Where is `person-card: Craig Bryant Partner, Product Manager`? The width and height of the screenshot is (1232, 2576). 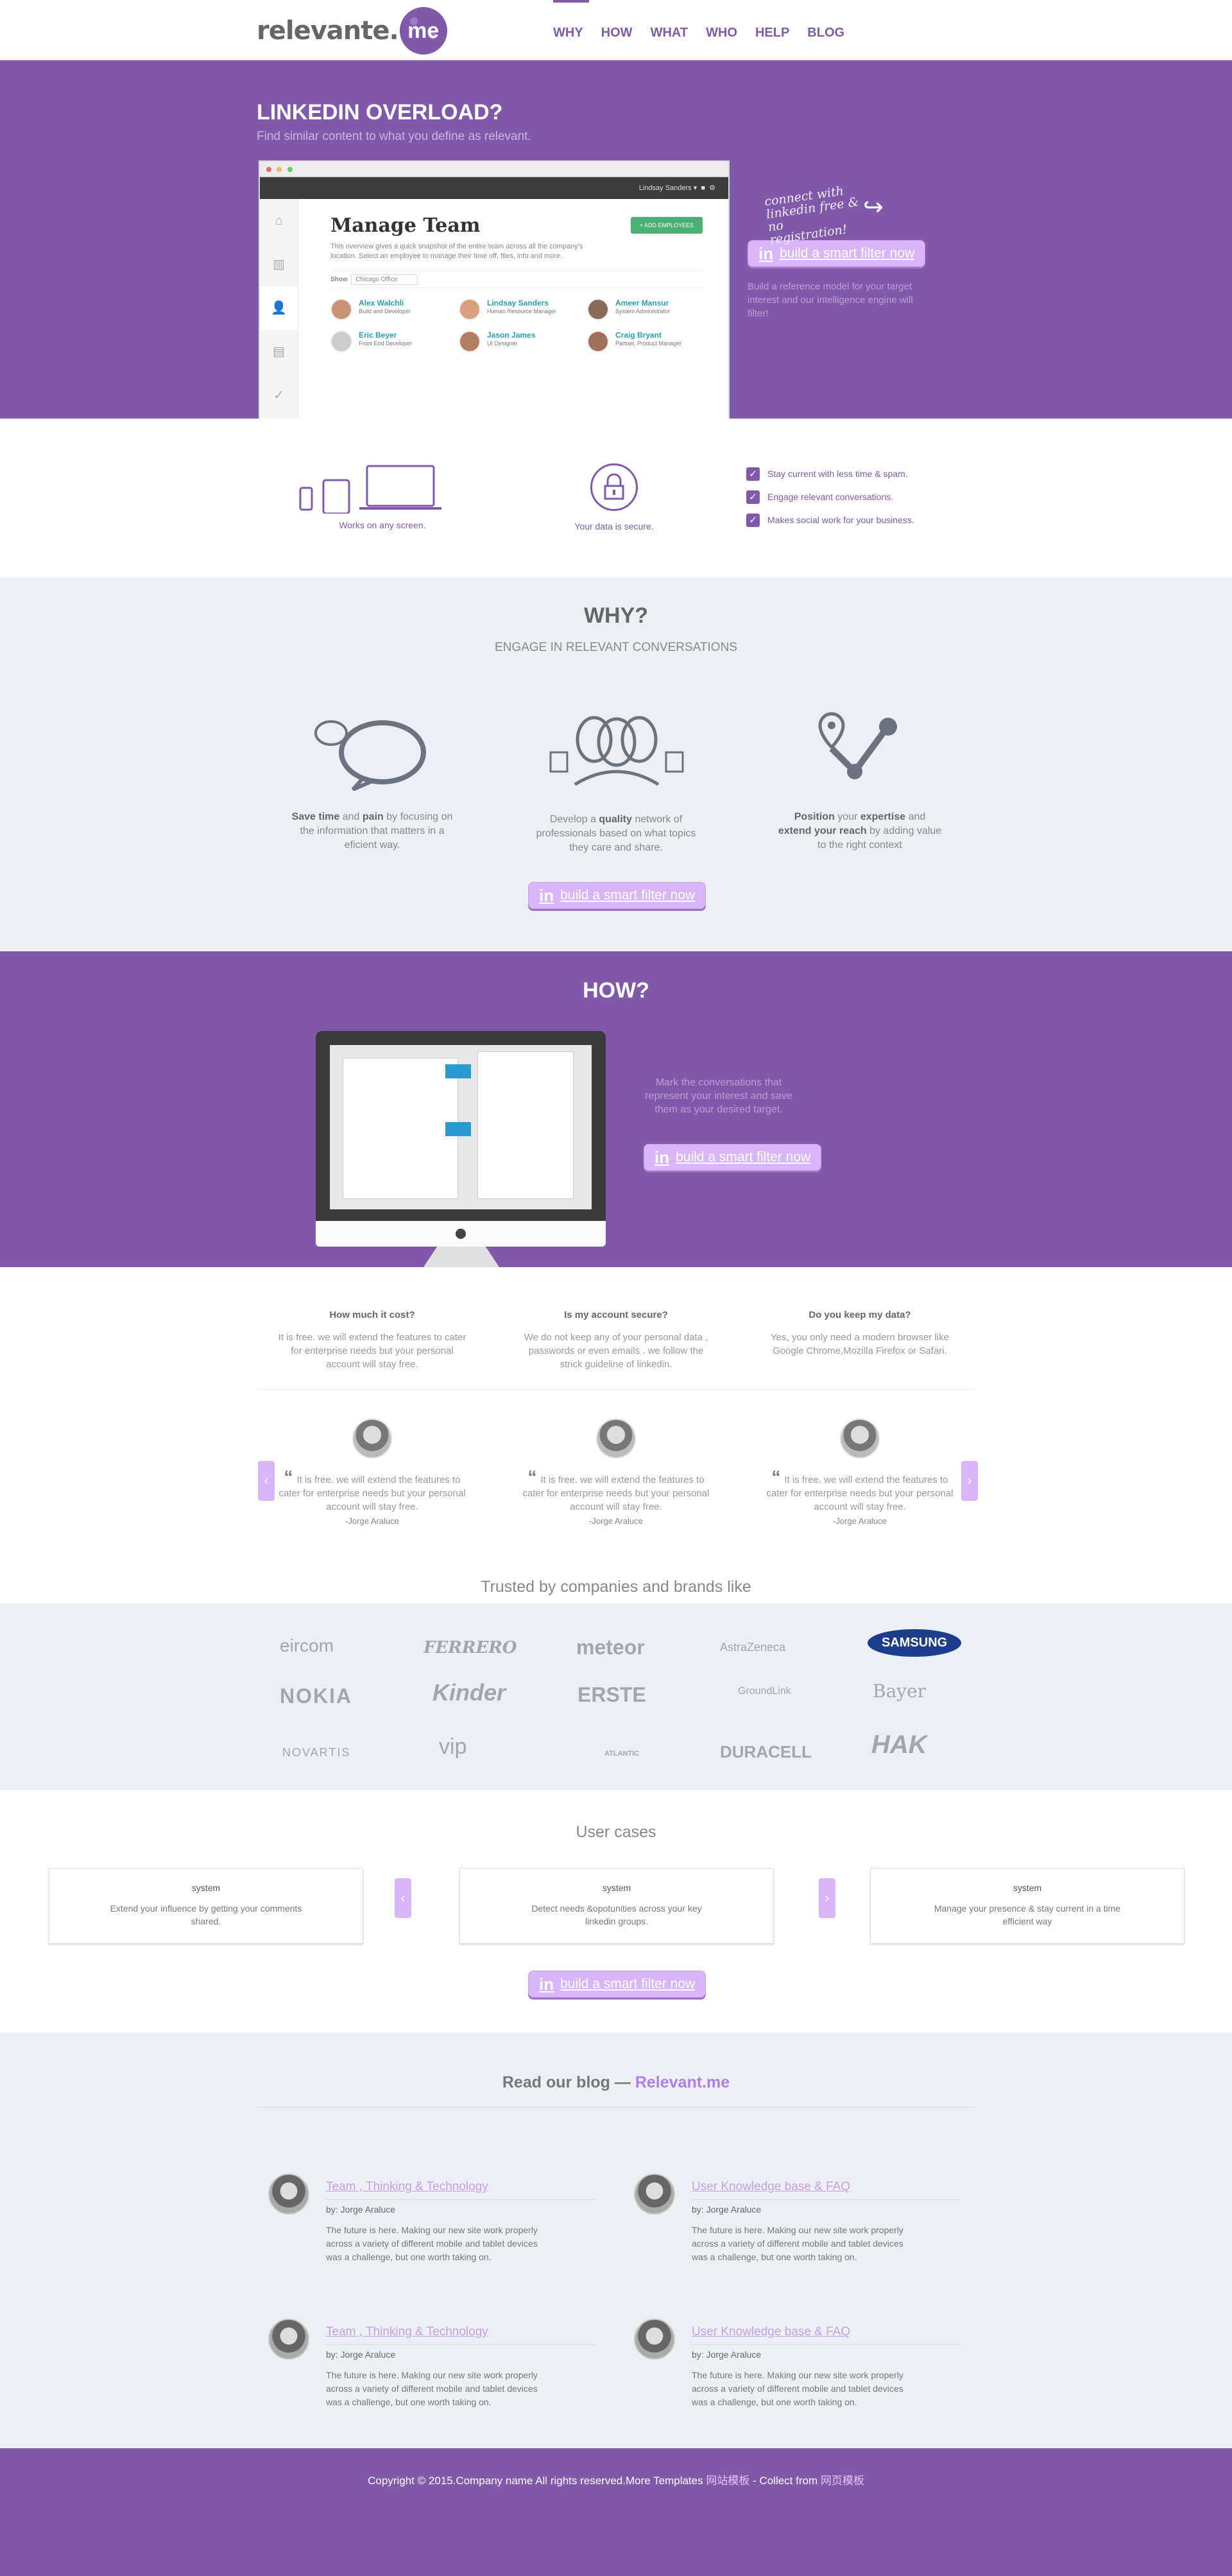
person-card: Craig Bryant Partner, Product Manager is located at coordinates (645, 341).